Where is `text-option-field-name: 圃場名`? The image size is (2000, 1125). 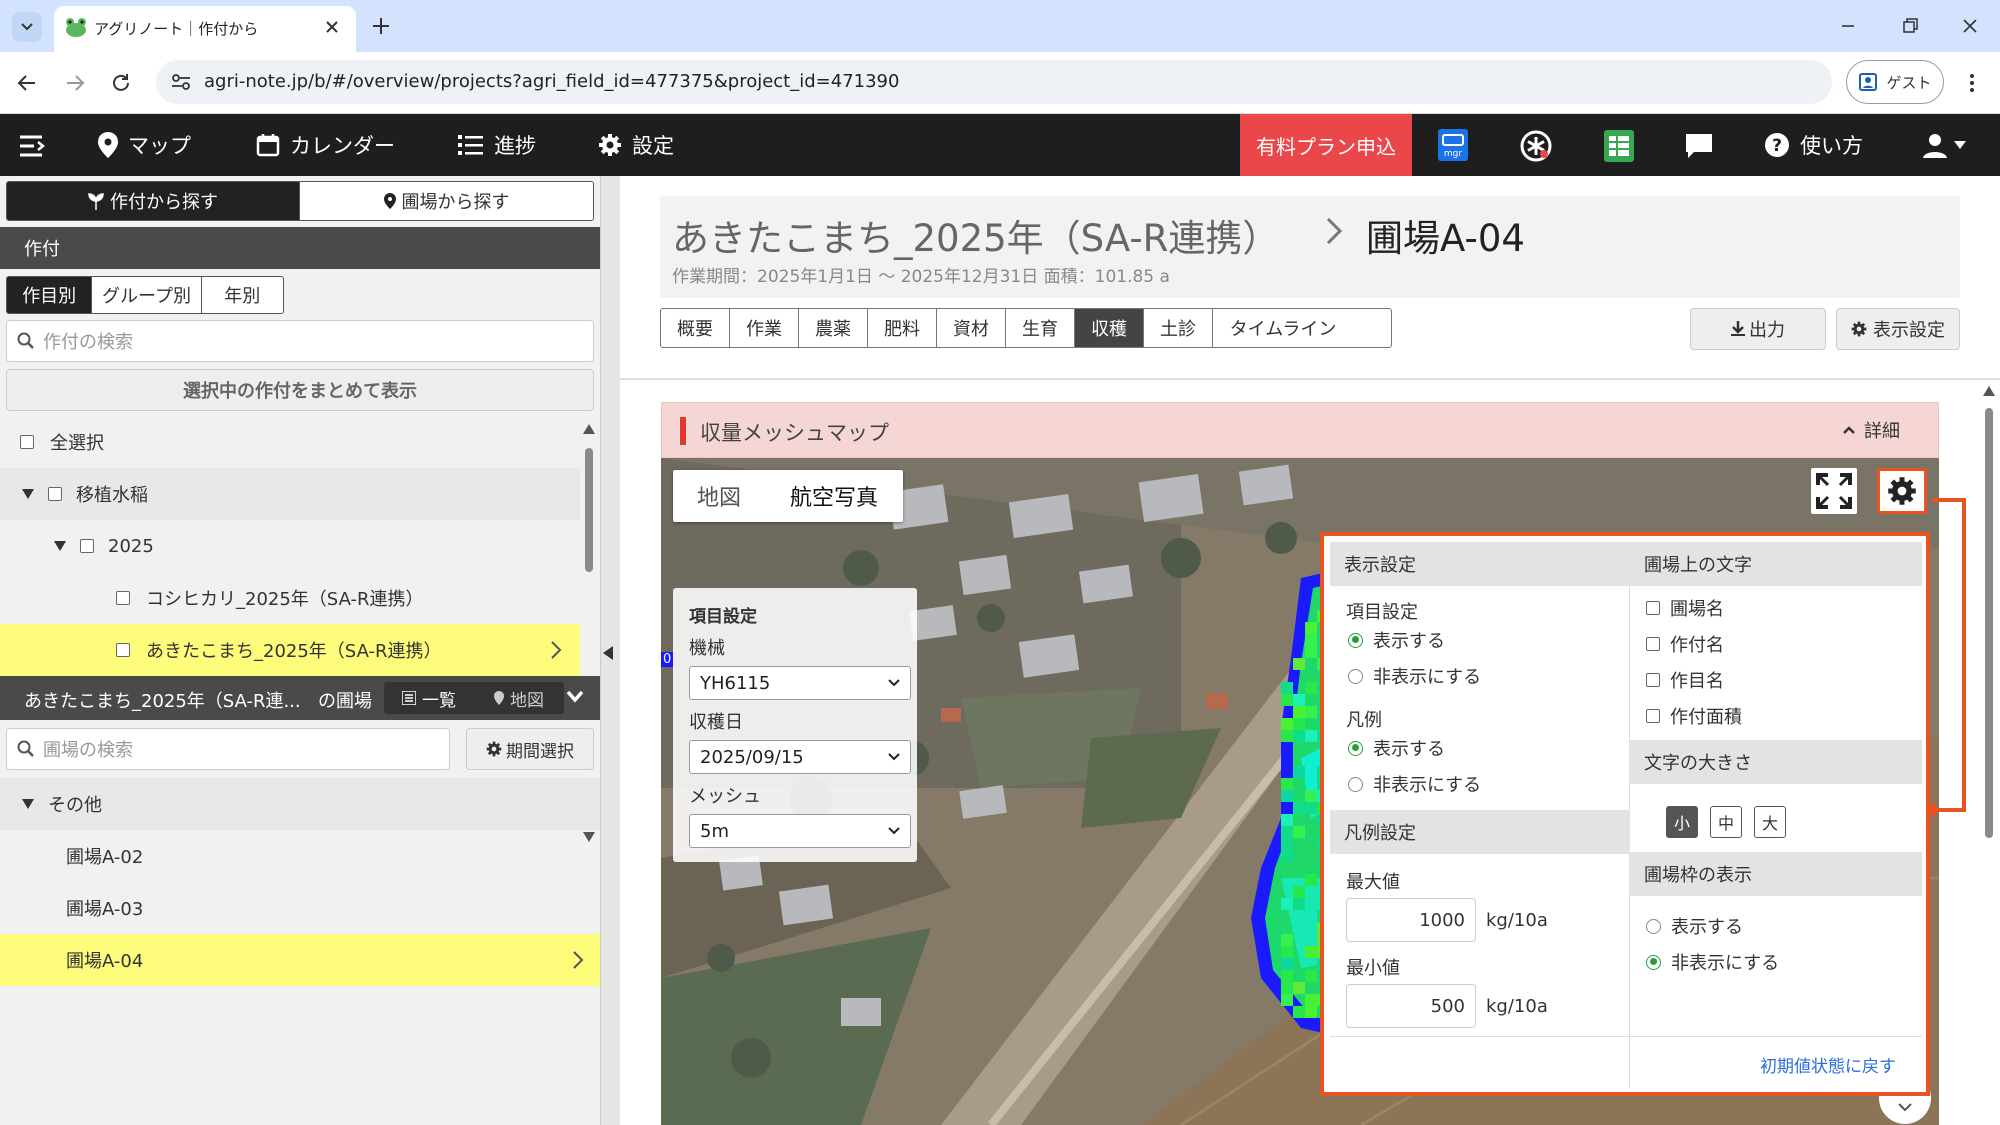
text-option-field-name: 圃場名 is located at coordinates (1685, 608).